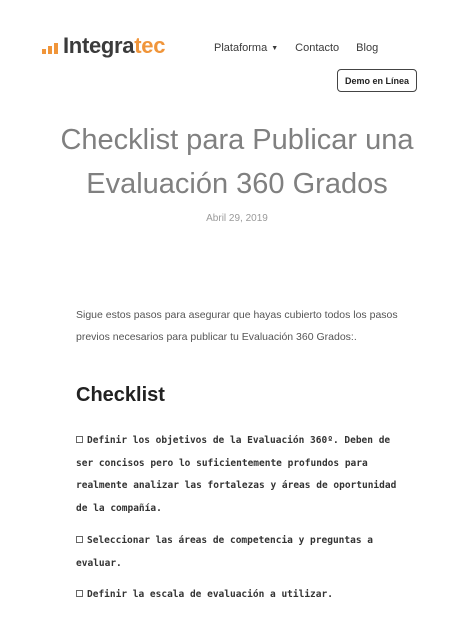 Image resolution: width=474 pixels, height=632 pixels. What do you see at coordinates (377, 80) in the screenshot?
I see `demo-button: Demo en Línea` at bounding box center [377, 80].